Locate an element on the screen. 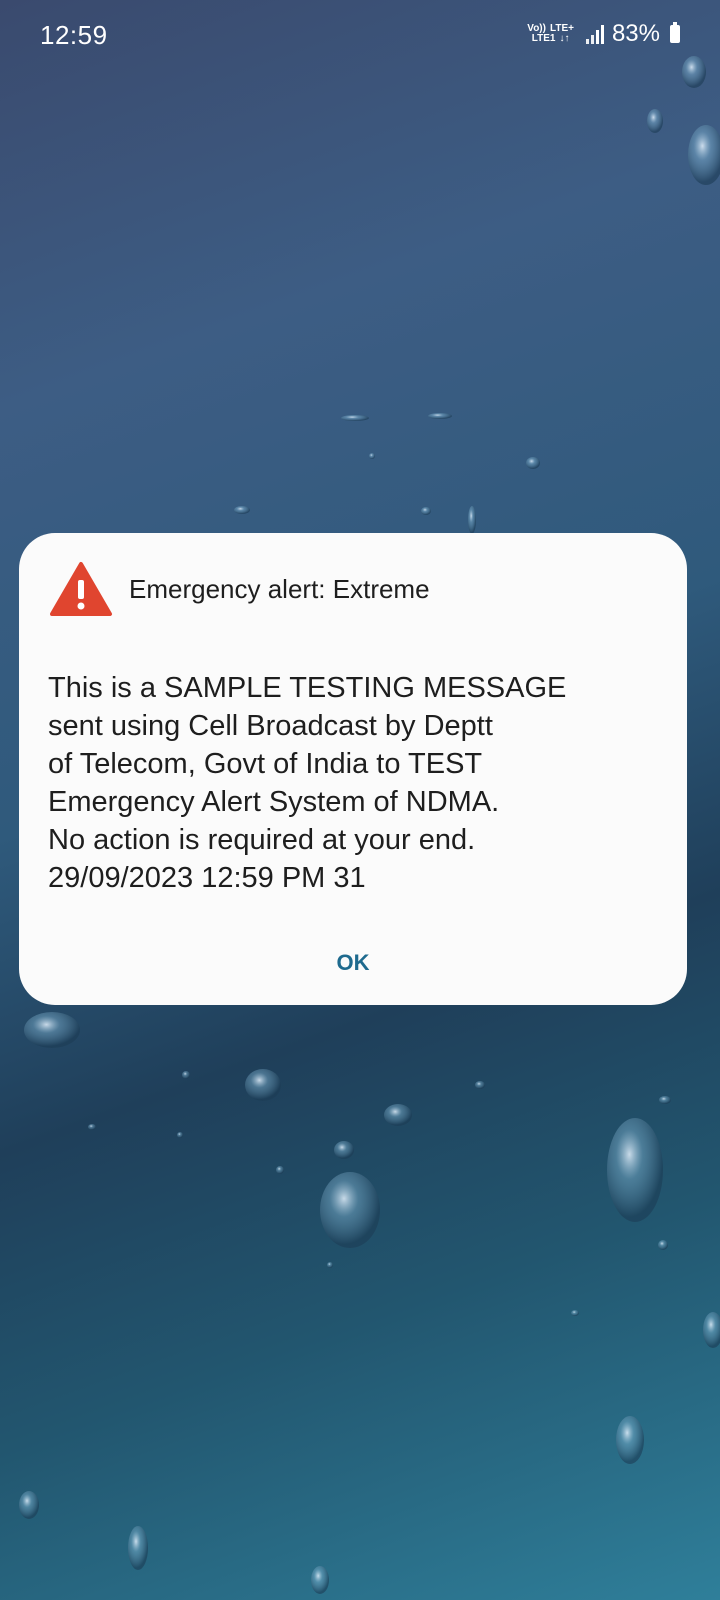 This screenshot has height=1600, width=720. status-indicators: Vo)) LTE+ LTE1 ↓↑ 83% is located at coordinates (603, 34).